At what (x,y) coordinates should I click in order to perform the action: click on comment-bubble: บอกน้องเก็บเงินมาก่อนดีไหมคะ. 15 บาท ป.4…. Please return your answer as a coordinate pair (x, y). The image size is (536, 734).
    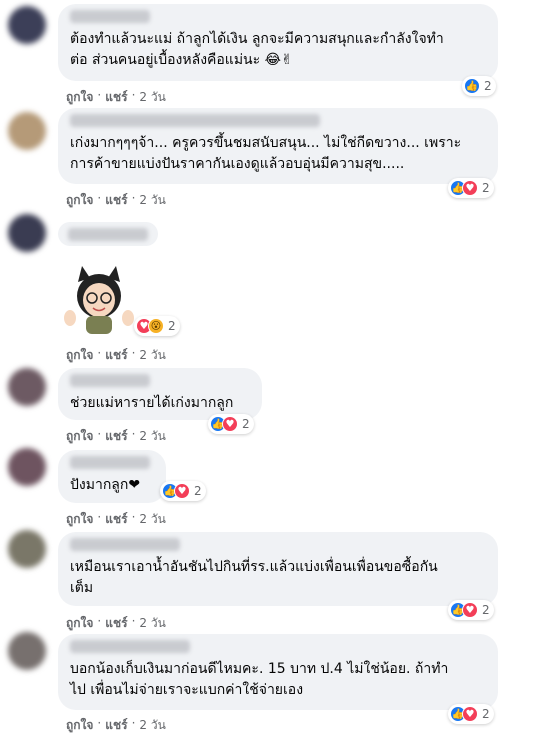
    Looking at the image, I should click on (278, 672).